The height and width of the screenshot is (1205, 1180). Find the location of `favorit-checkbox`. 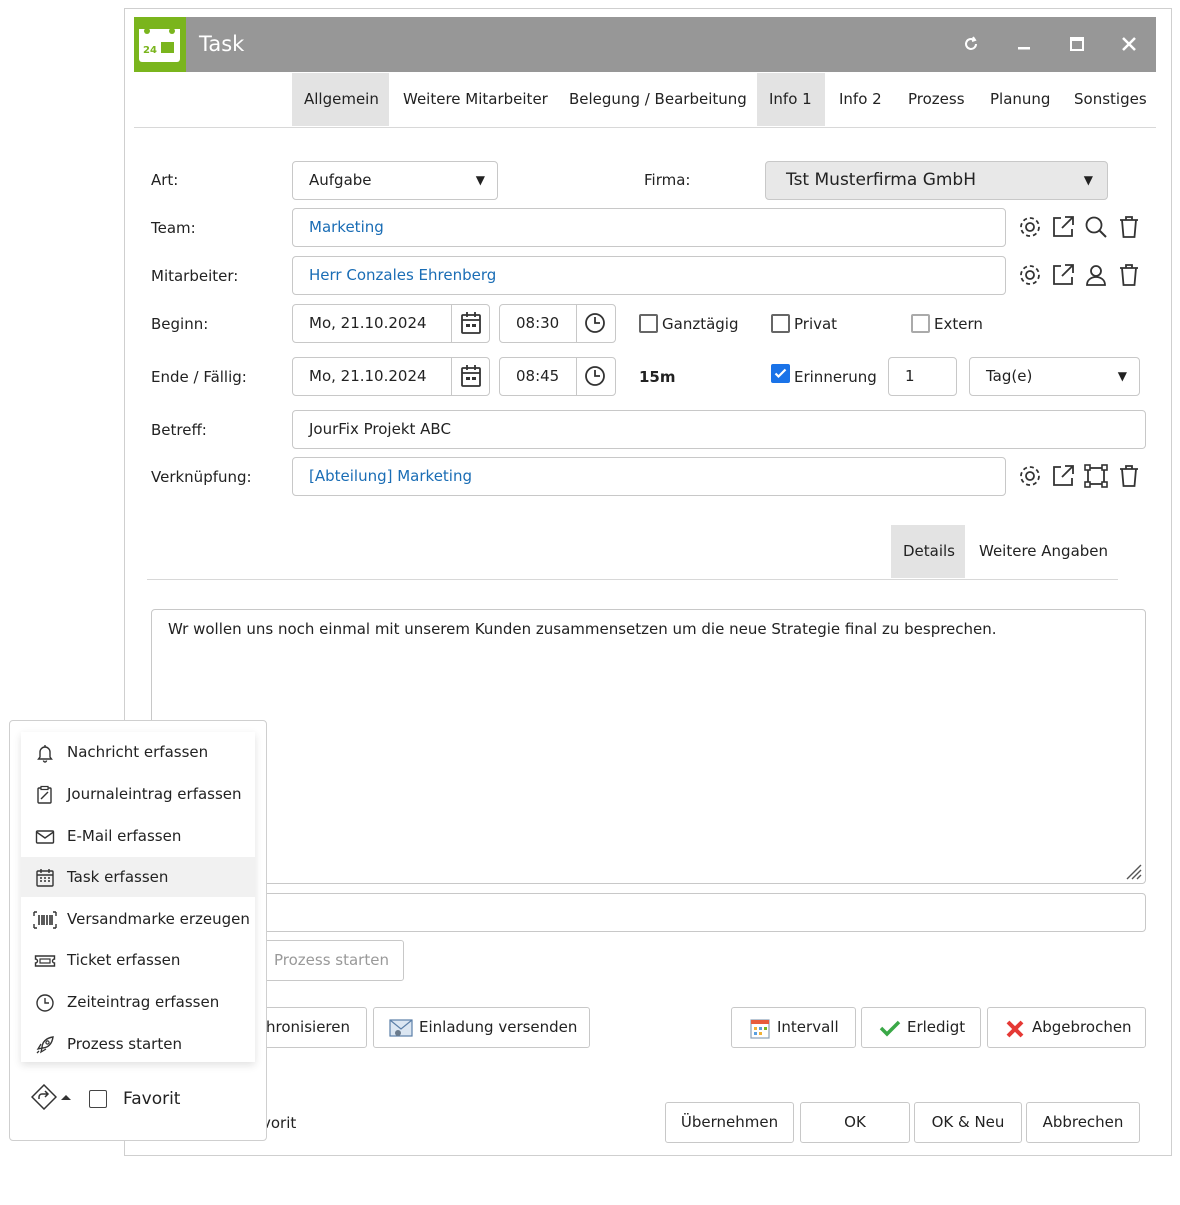

favorit-checkbox is located at coordinates (98, 1099).